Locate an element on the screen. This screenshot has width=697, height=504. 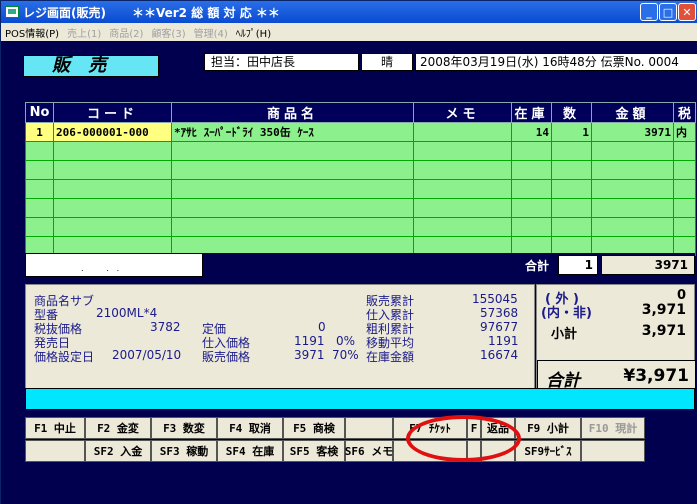
info-value: 2100ML*4 is located at coordinates (127, 313).